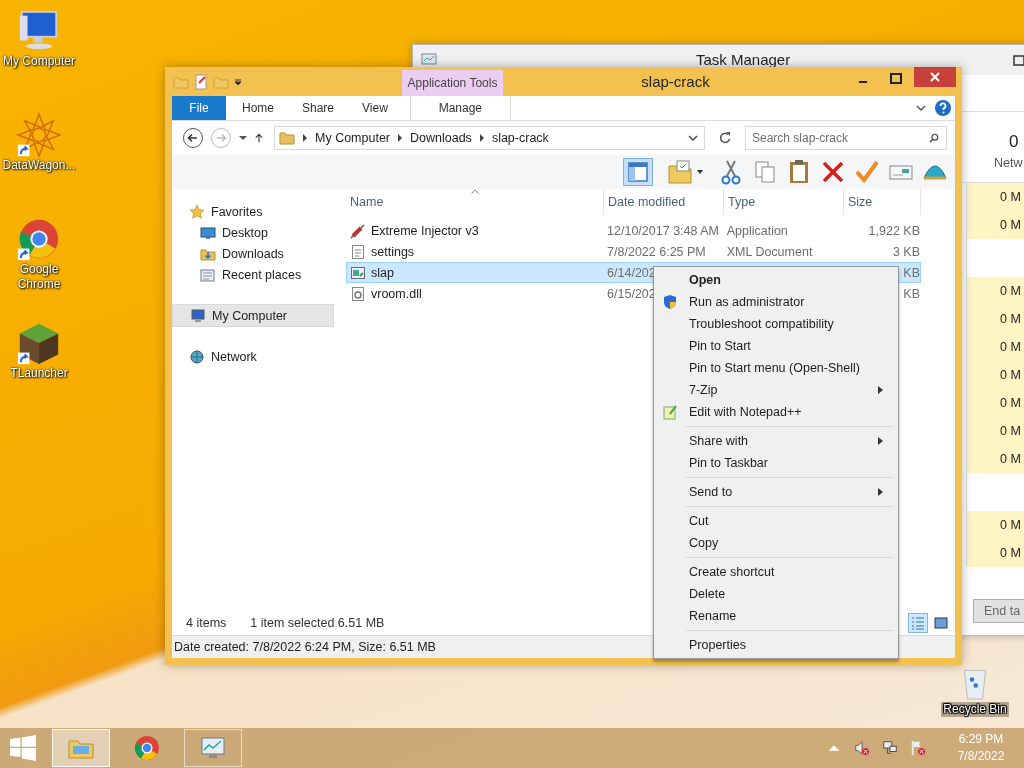 Image resolution: width=1024 pixels, height=768 pixels. I want to click on breadcrumb: My Computer, so click(353, 138).